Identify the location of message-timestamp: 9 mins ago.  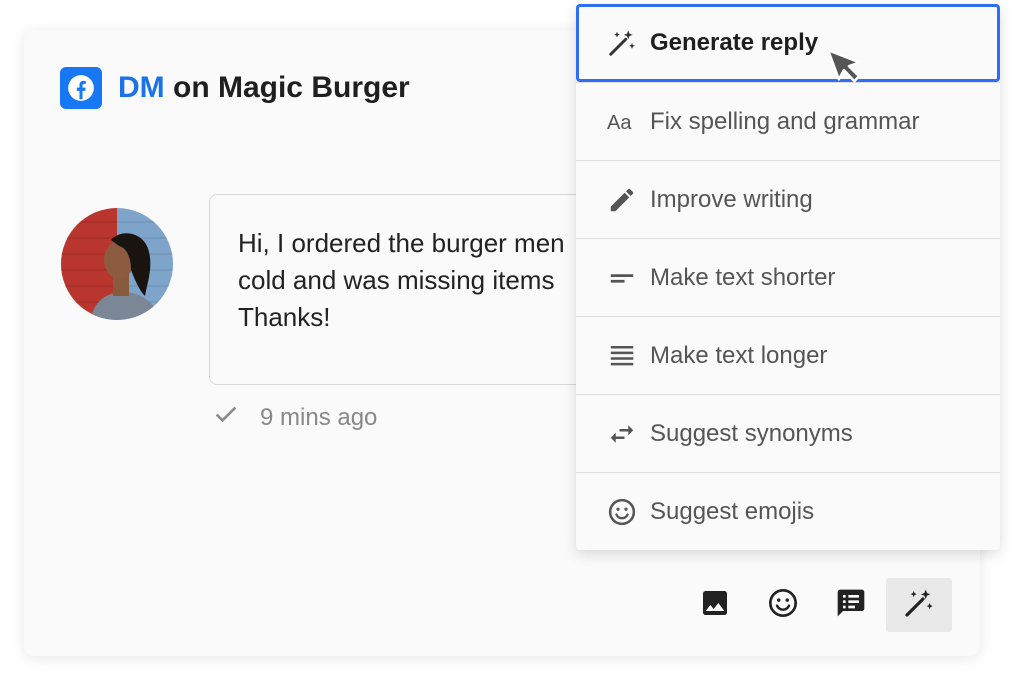
(319, 417).